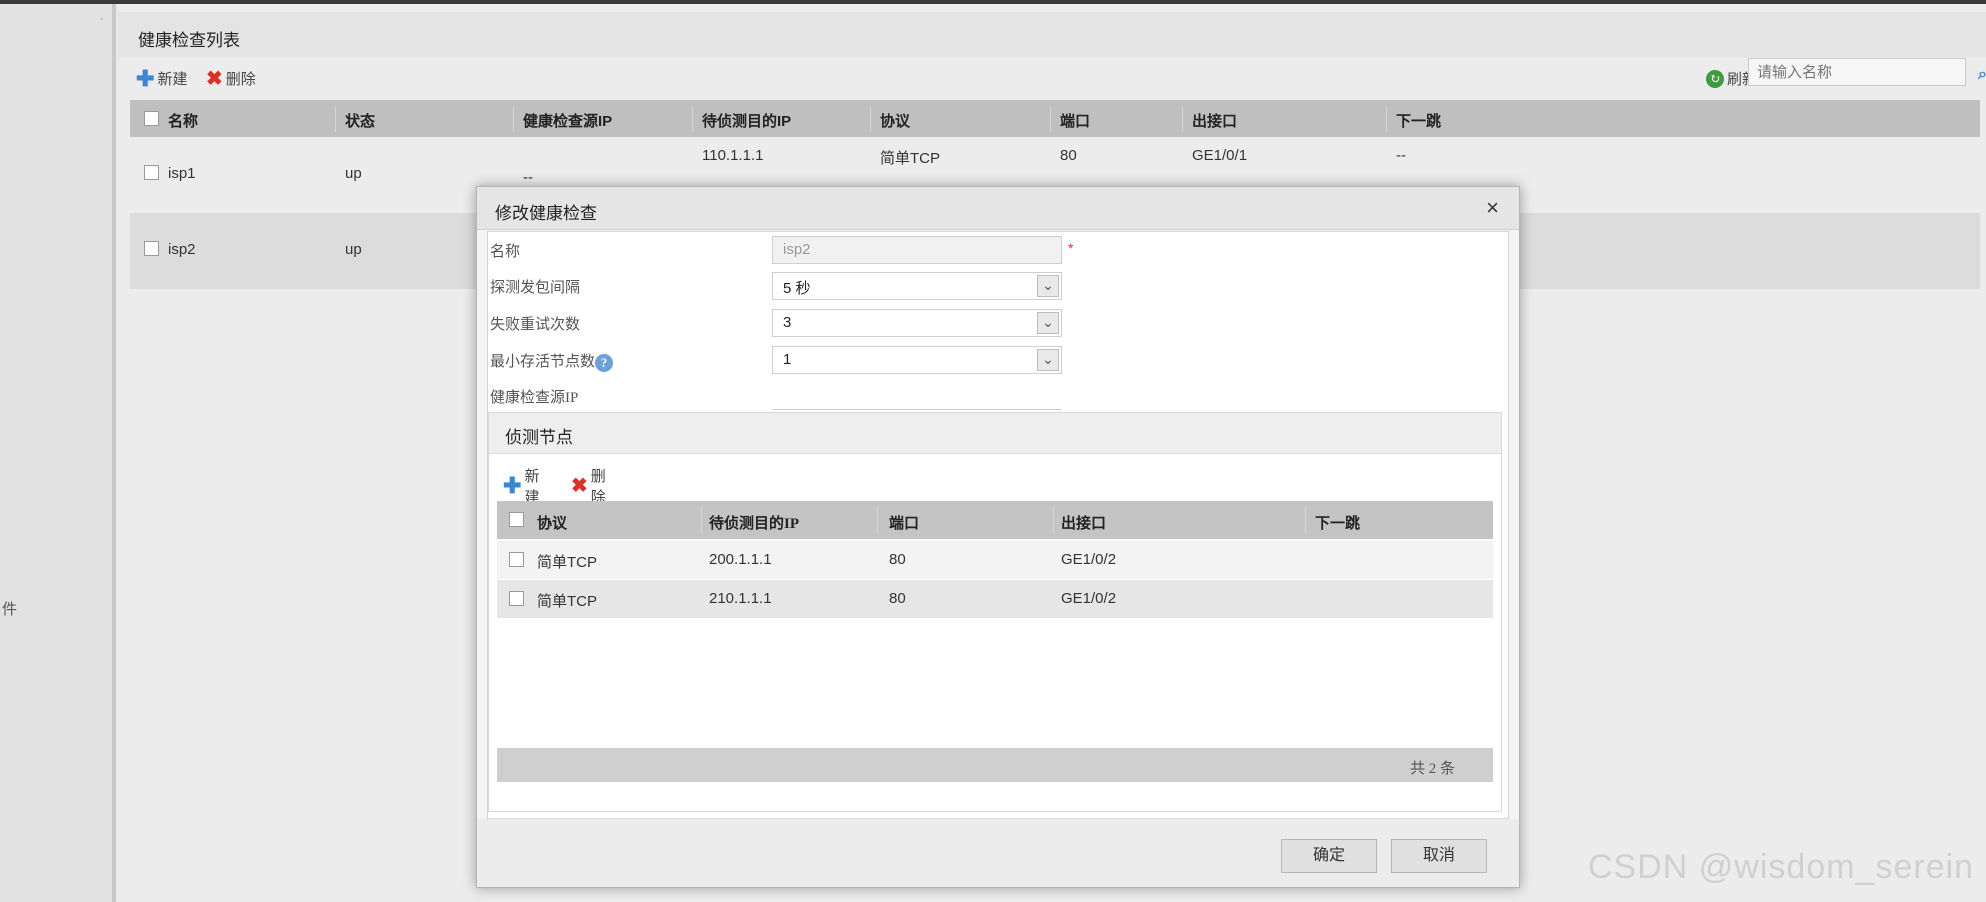 The image size is (1986, 902). I want to click on form-row-retry: 失败重试次数 3 ⌄, so click(988, 324).